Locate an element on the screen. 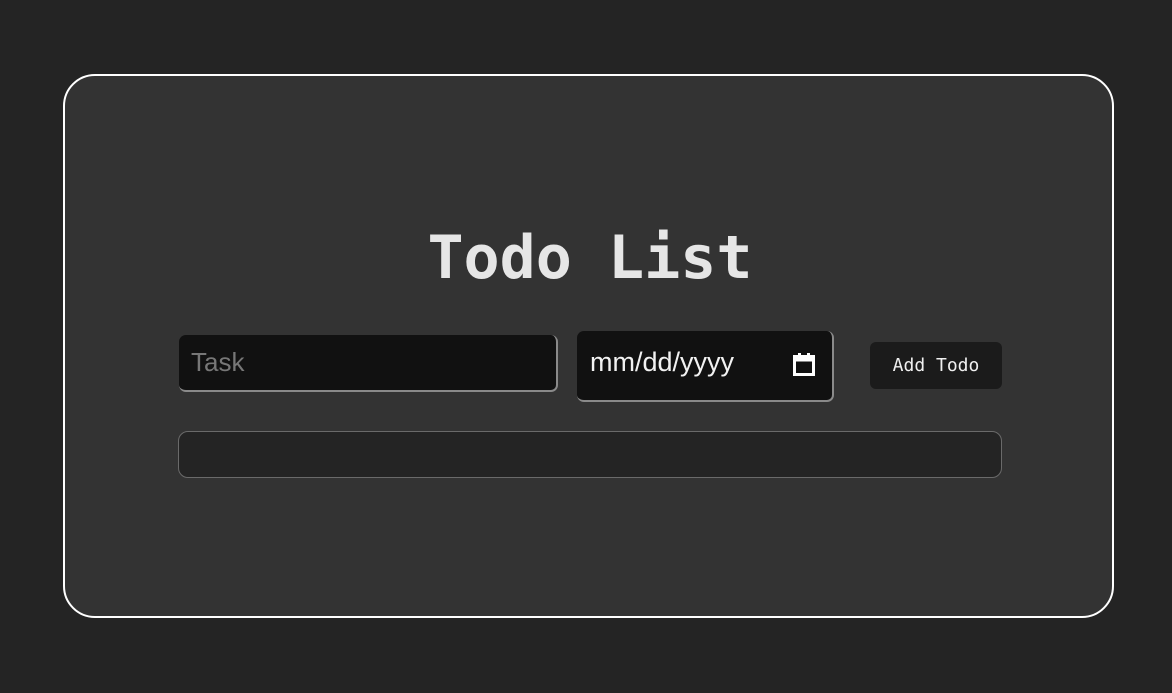  calendar-icon is located at coordinates (804, 364).